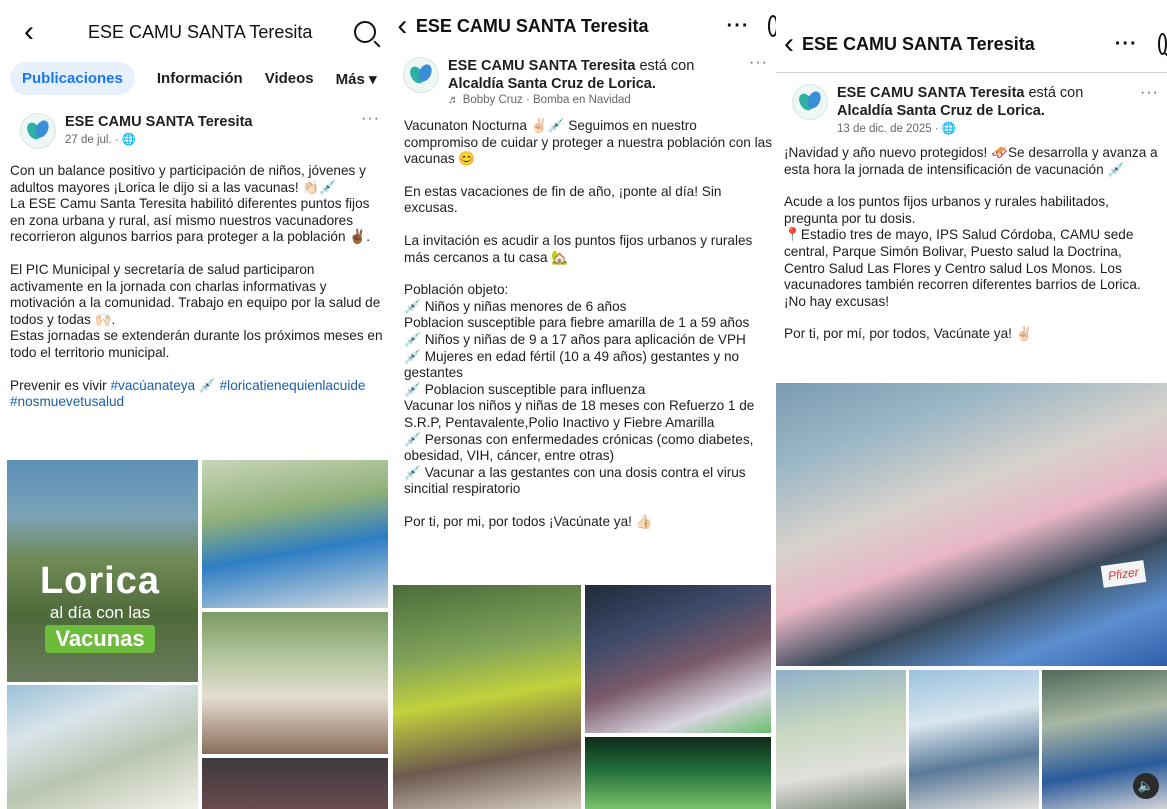 This screenshot has width=1167, height=809. I want to click on collage-photo-nurse, so click(974, 739).